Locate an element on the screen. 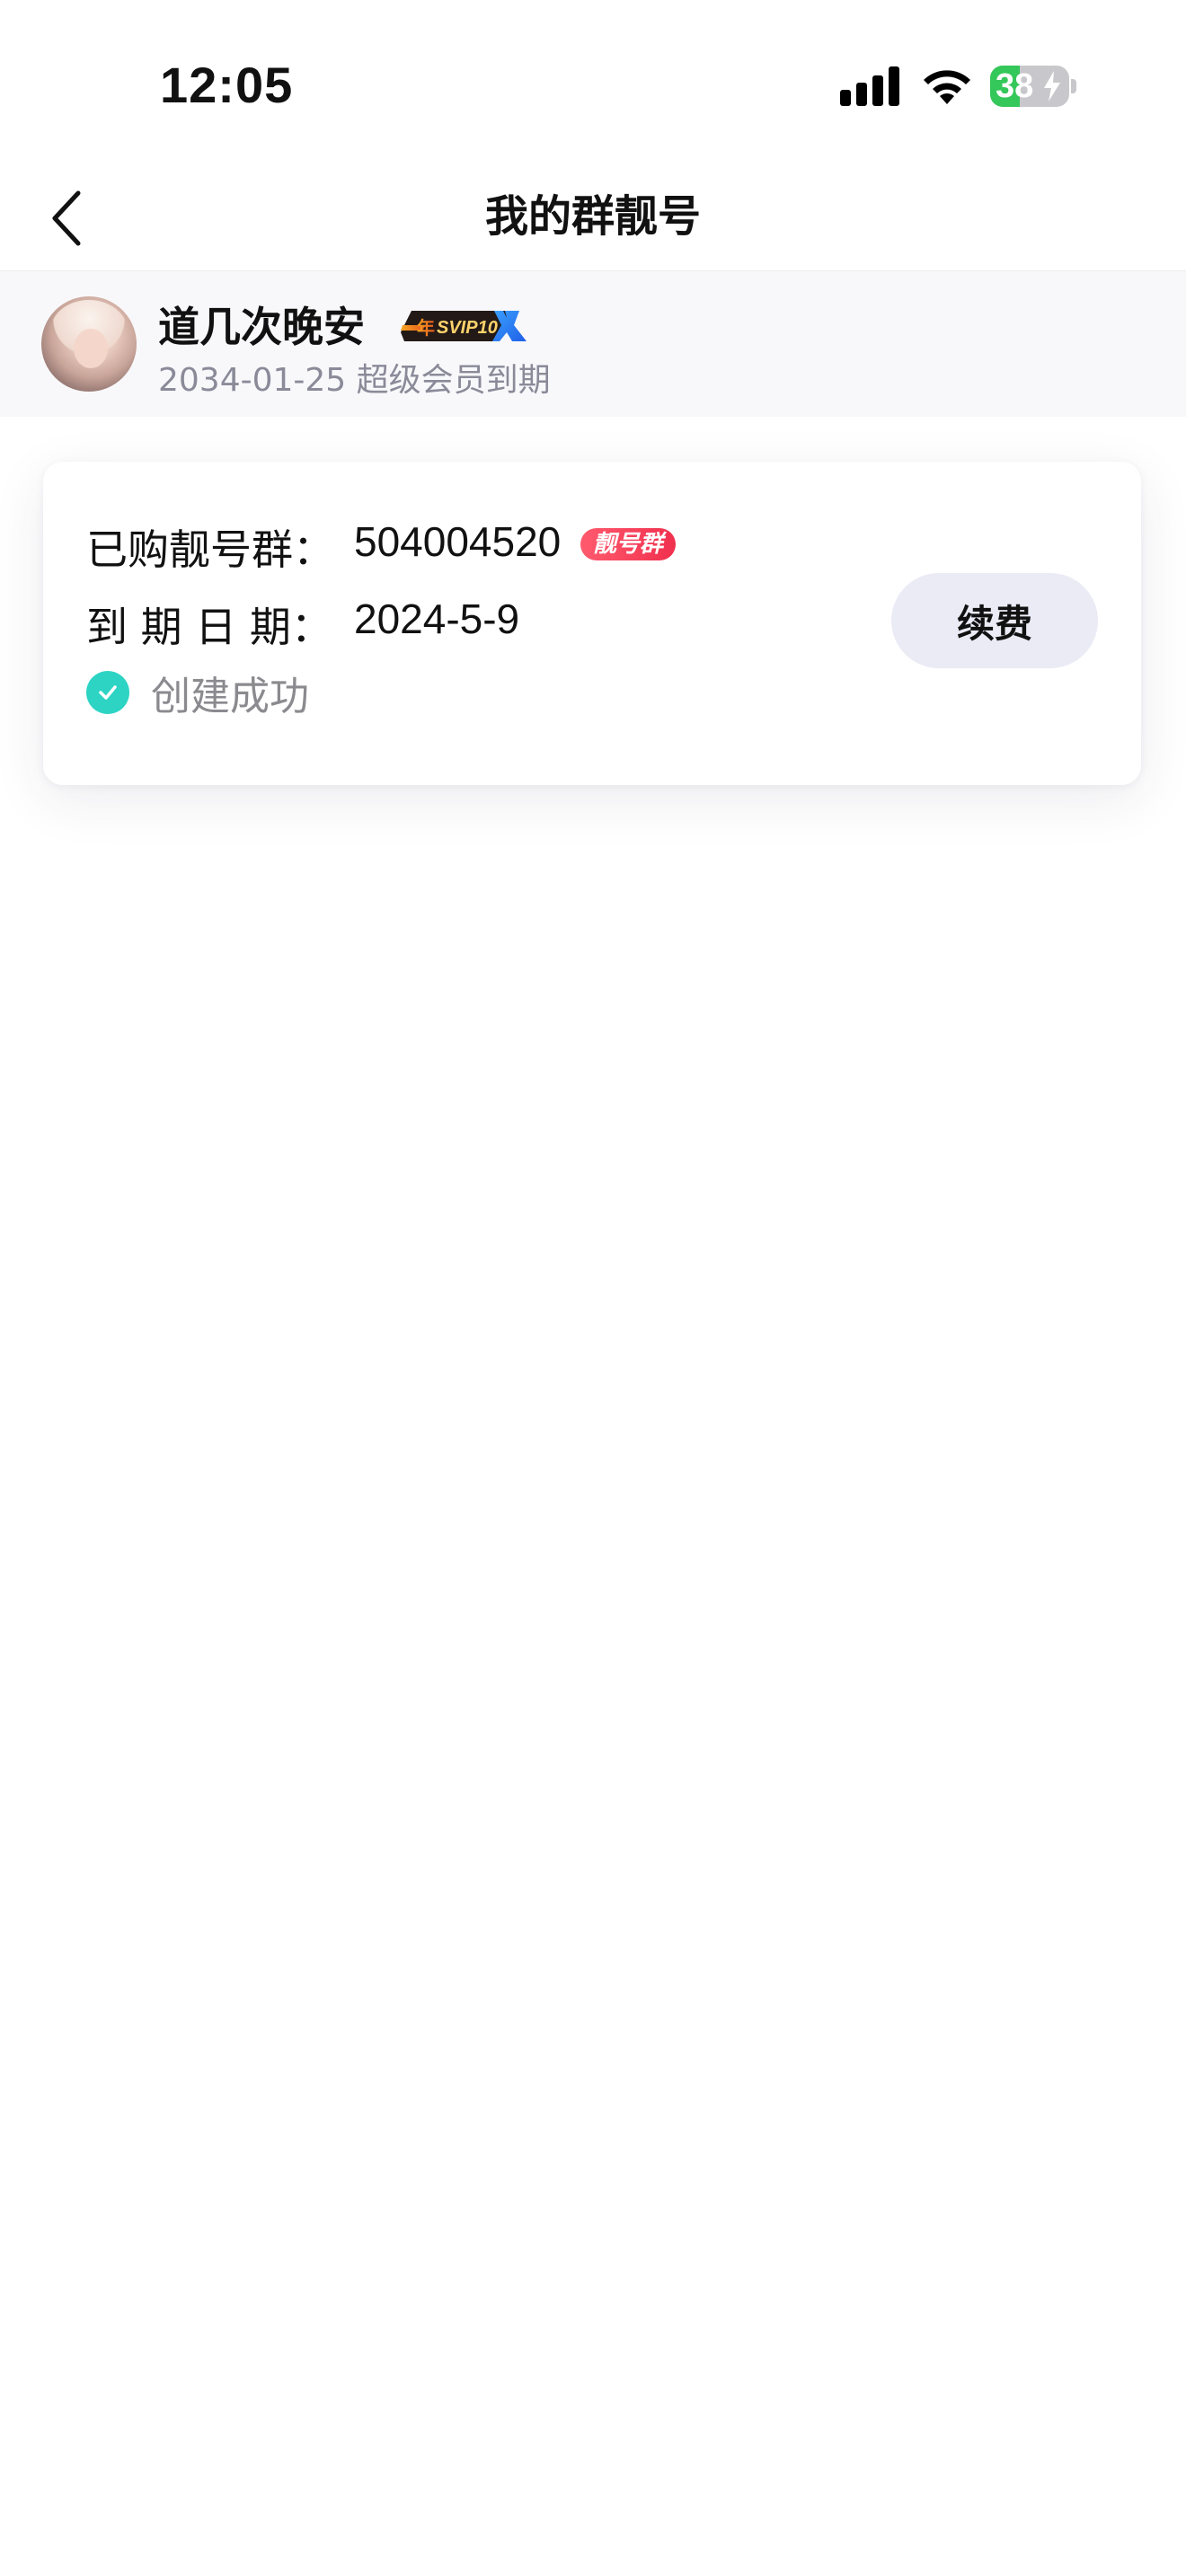 The height and width of the screenshot is (2576, 1186). battery-icon: 38 is located at coordinates (1029, 86).